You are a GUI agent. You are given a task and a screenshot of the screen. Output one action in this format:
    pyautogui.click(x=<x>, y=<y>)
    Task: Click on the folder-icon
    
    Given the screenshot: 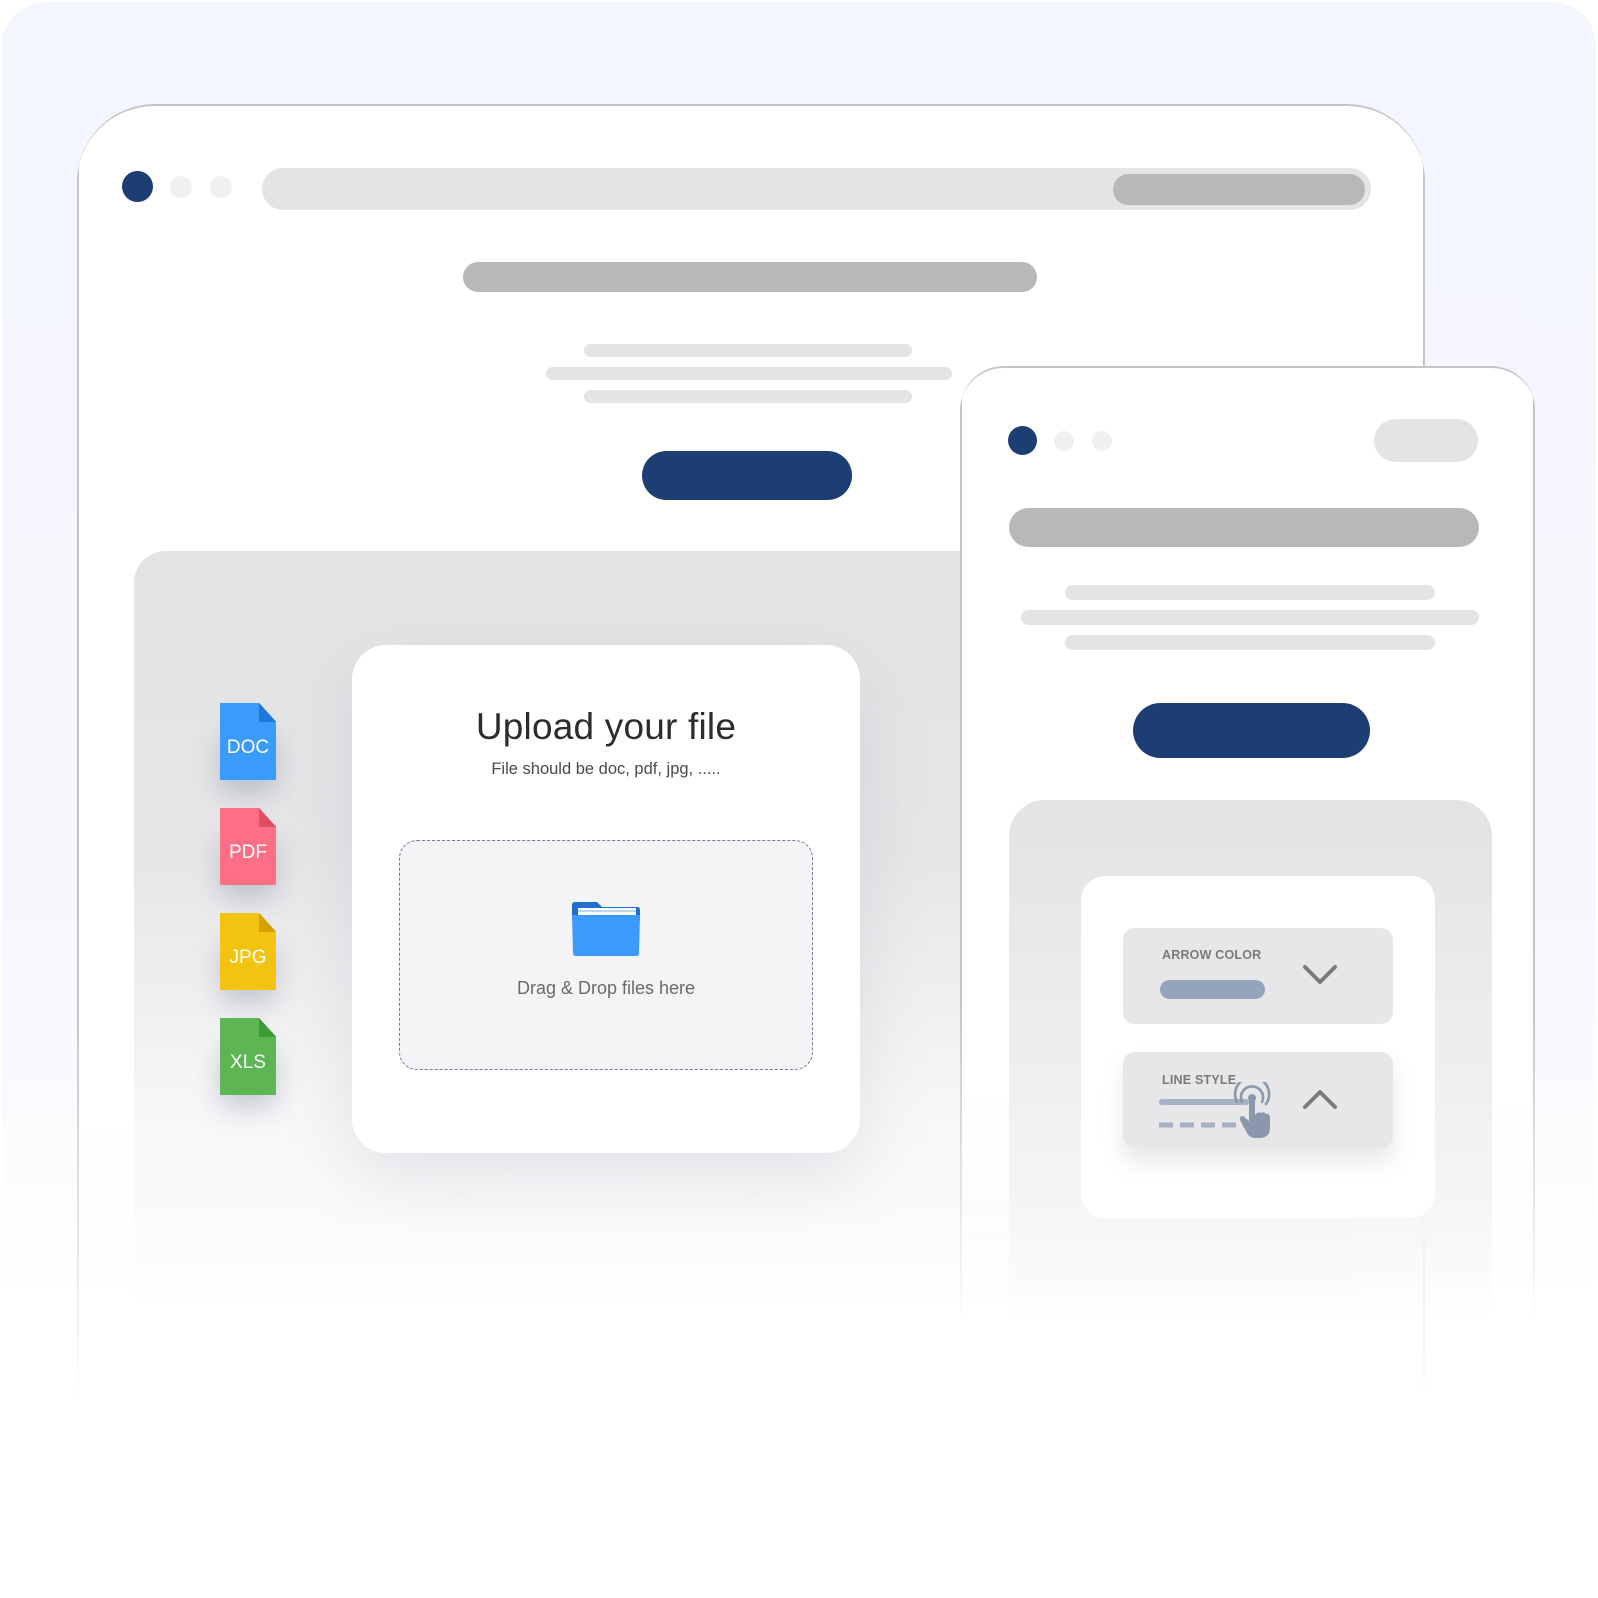 What is the action you would take?
    pyautogui.click(x=606, y=929)
    